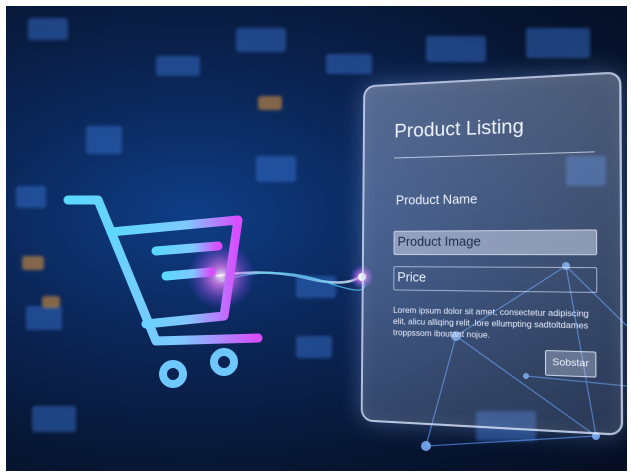 The width and height of the screenshot is (631, 473). Describe the element at coordinates (436, 200) in the screenshot. I see `product-name-label: Product Name` at that location.